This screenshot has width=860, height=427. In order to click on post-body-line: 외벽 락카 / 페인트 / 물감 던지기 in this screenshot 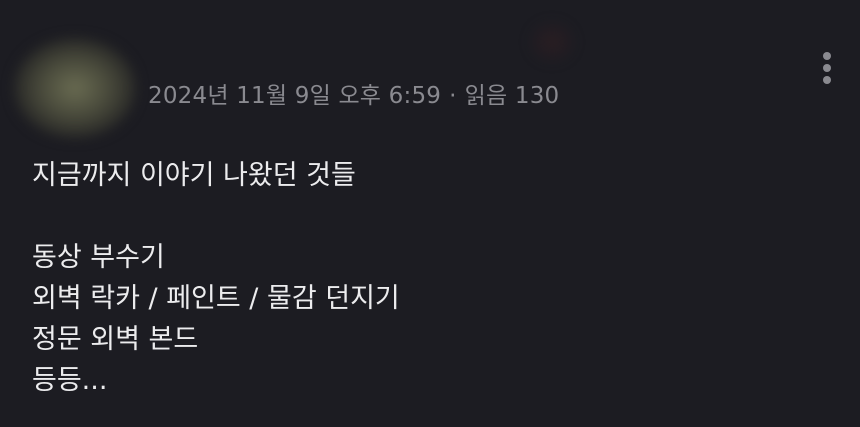, I will do `click(216, 298)`.